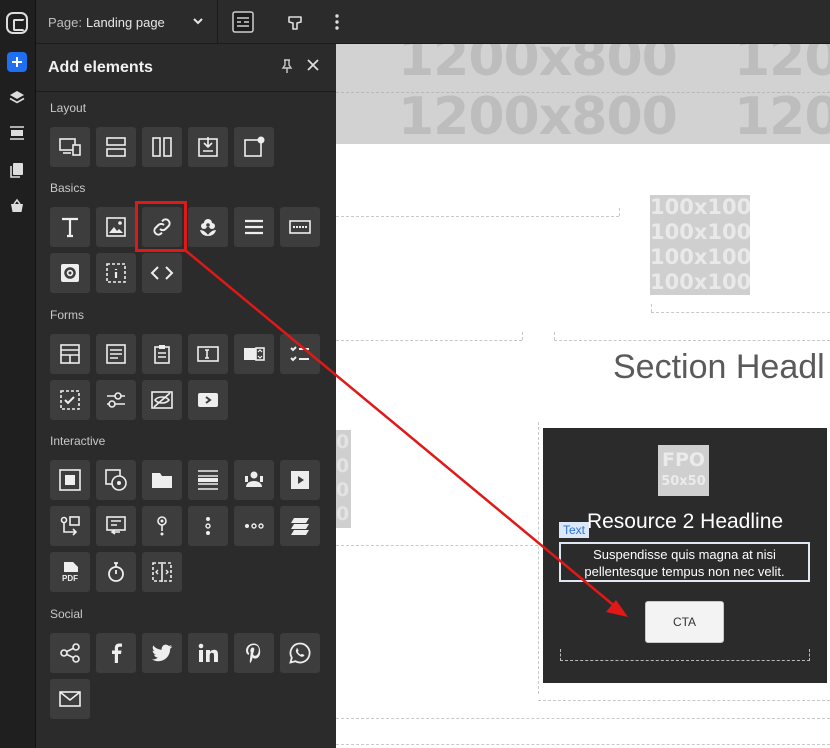 This screenshot has width=830, height=748. What do you see at coordinates (162, 526) in the screenshot?
I see `tile-hotspot` at bounding box center [162, 526].